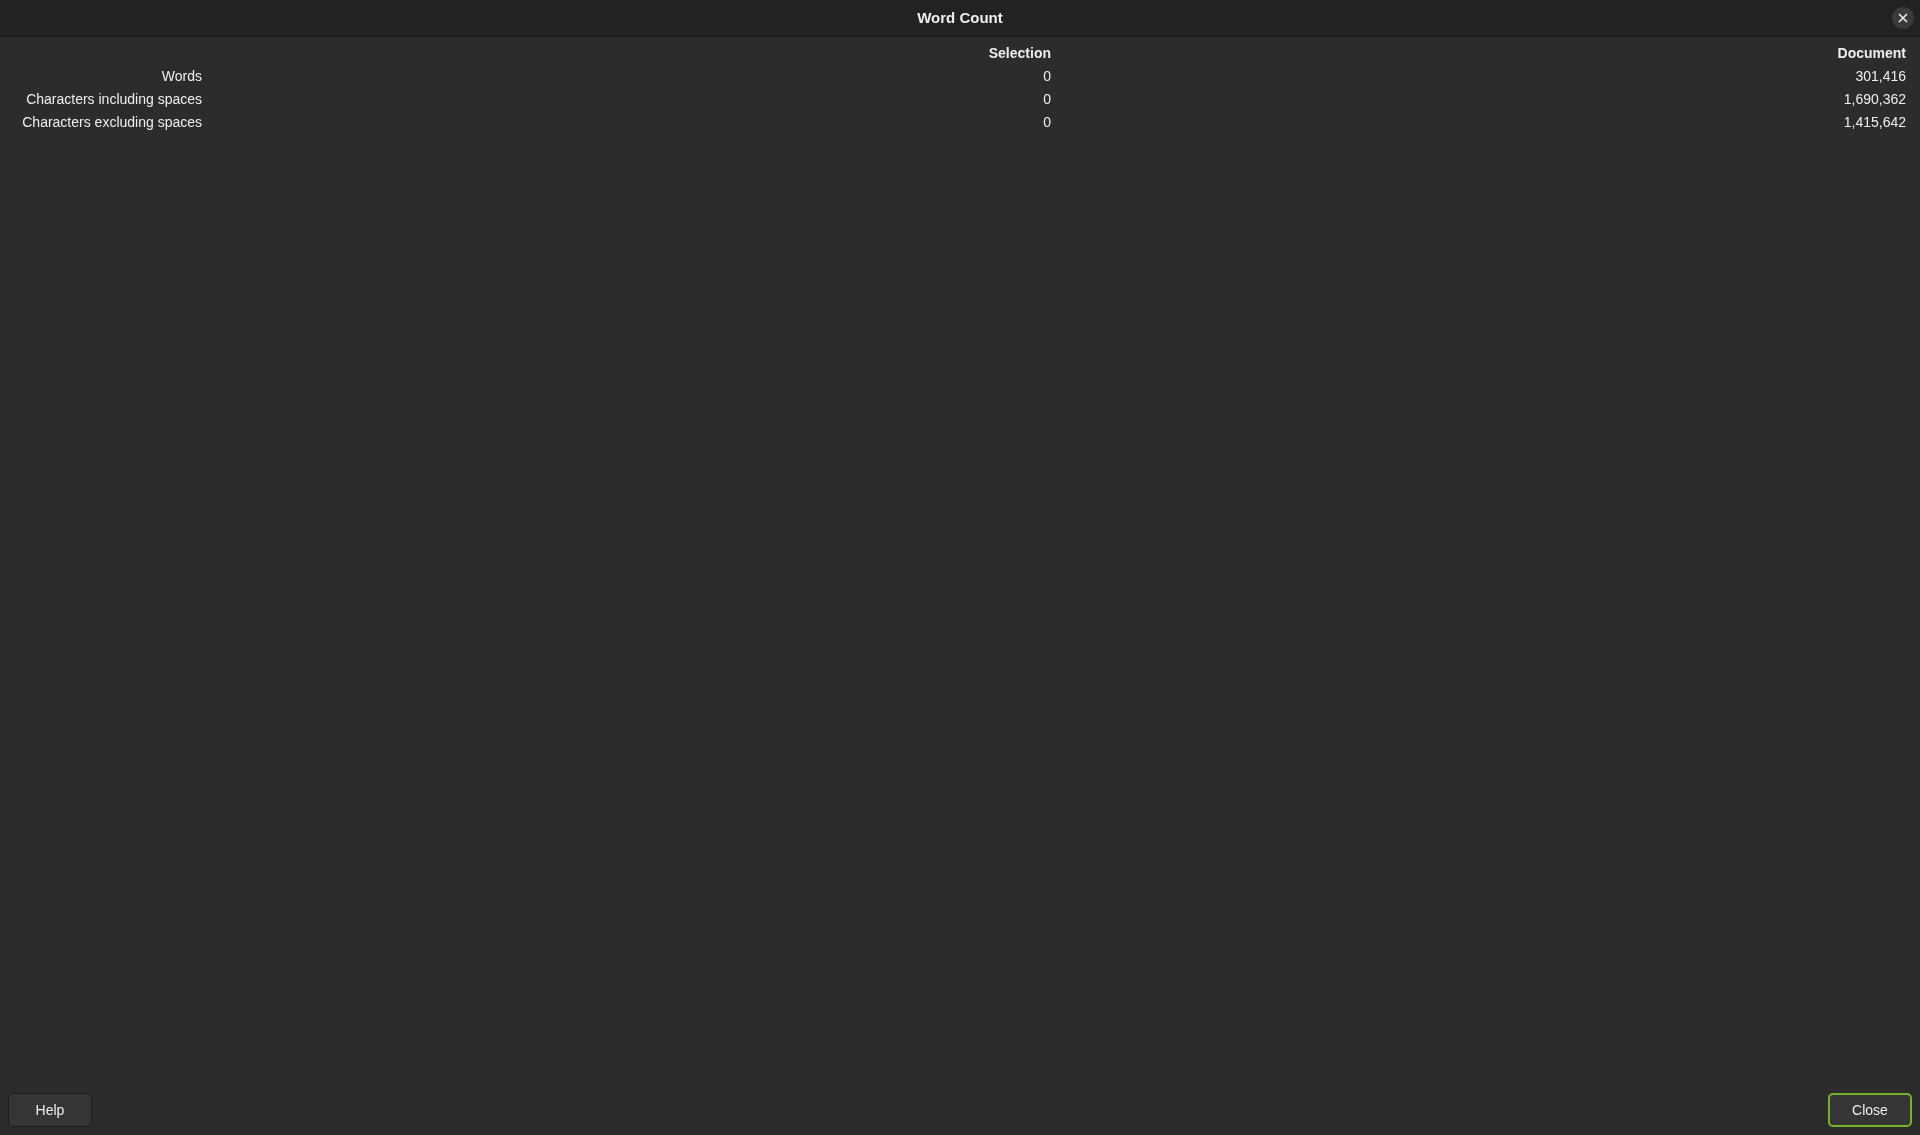 The height and width of the screenshot is (1135, 1920). Describe the element at coordinates (960, 17) in the screenshot. I see `window-title: Word Count` at that location.